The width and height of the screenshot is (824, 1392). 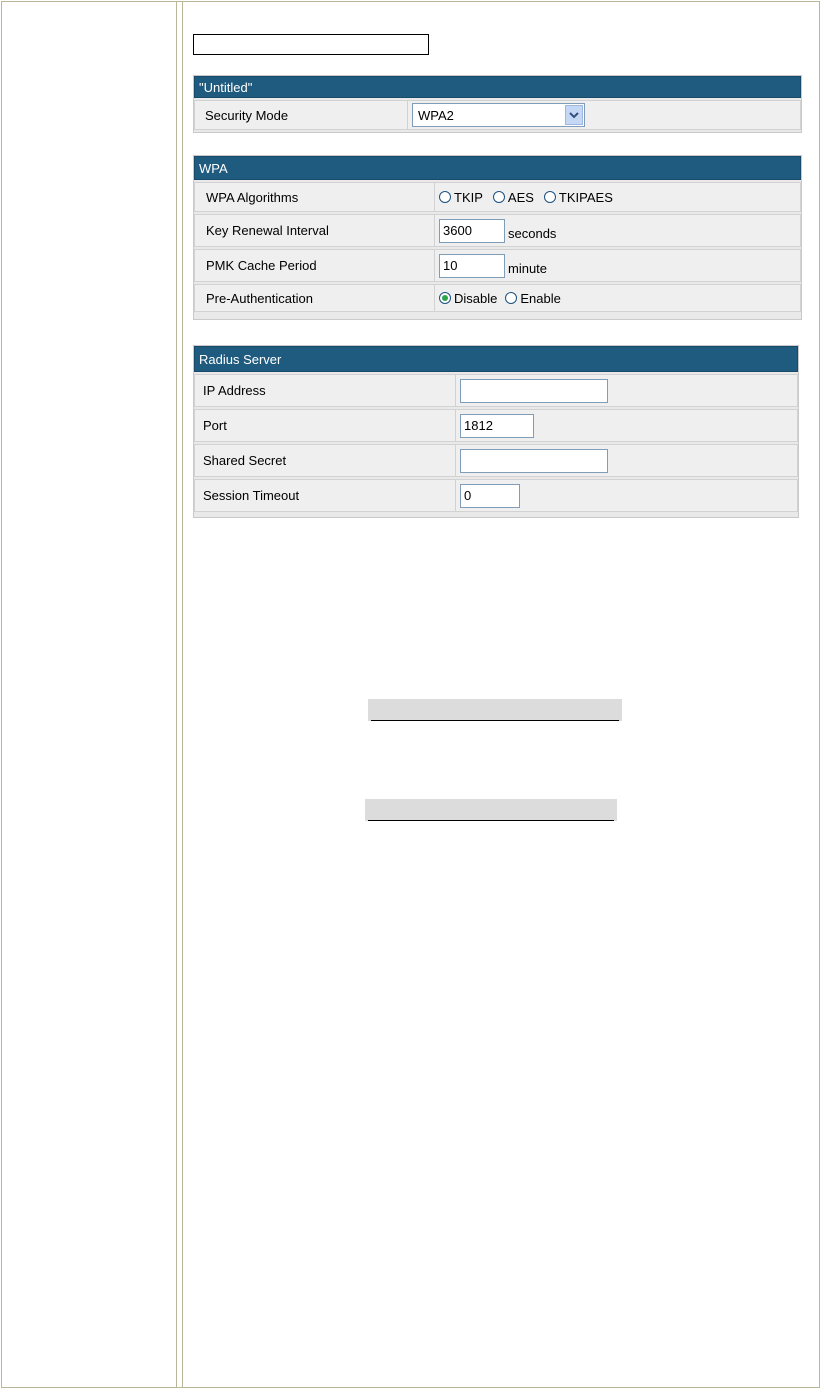 I want to click on security-mode-row: Security Mode WPA2, so click(x=497, y=115).